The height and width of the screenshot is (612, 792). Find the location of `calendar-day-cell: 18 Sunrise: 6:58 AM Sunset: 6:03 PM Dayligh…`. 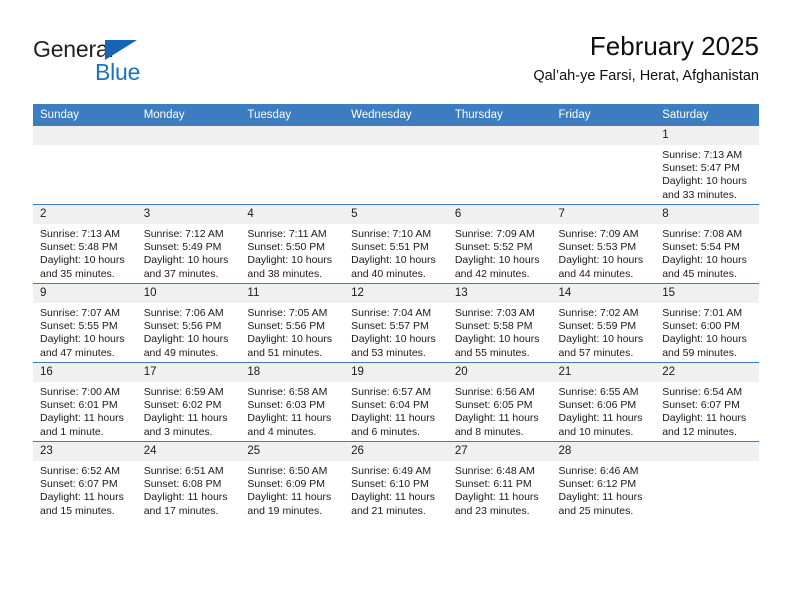

calendar-day-cell: 18 Sunrise: 6:58 AM Sunset: 6:03 PM Dayligh… is located at coordinates (292, 402).